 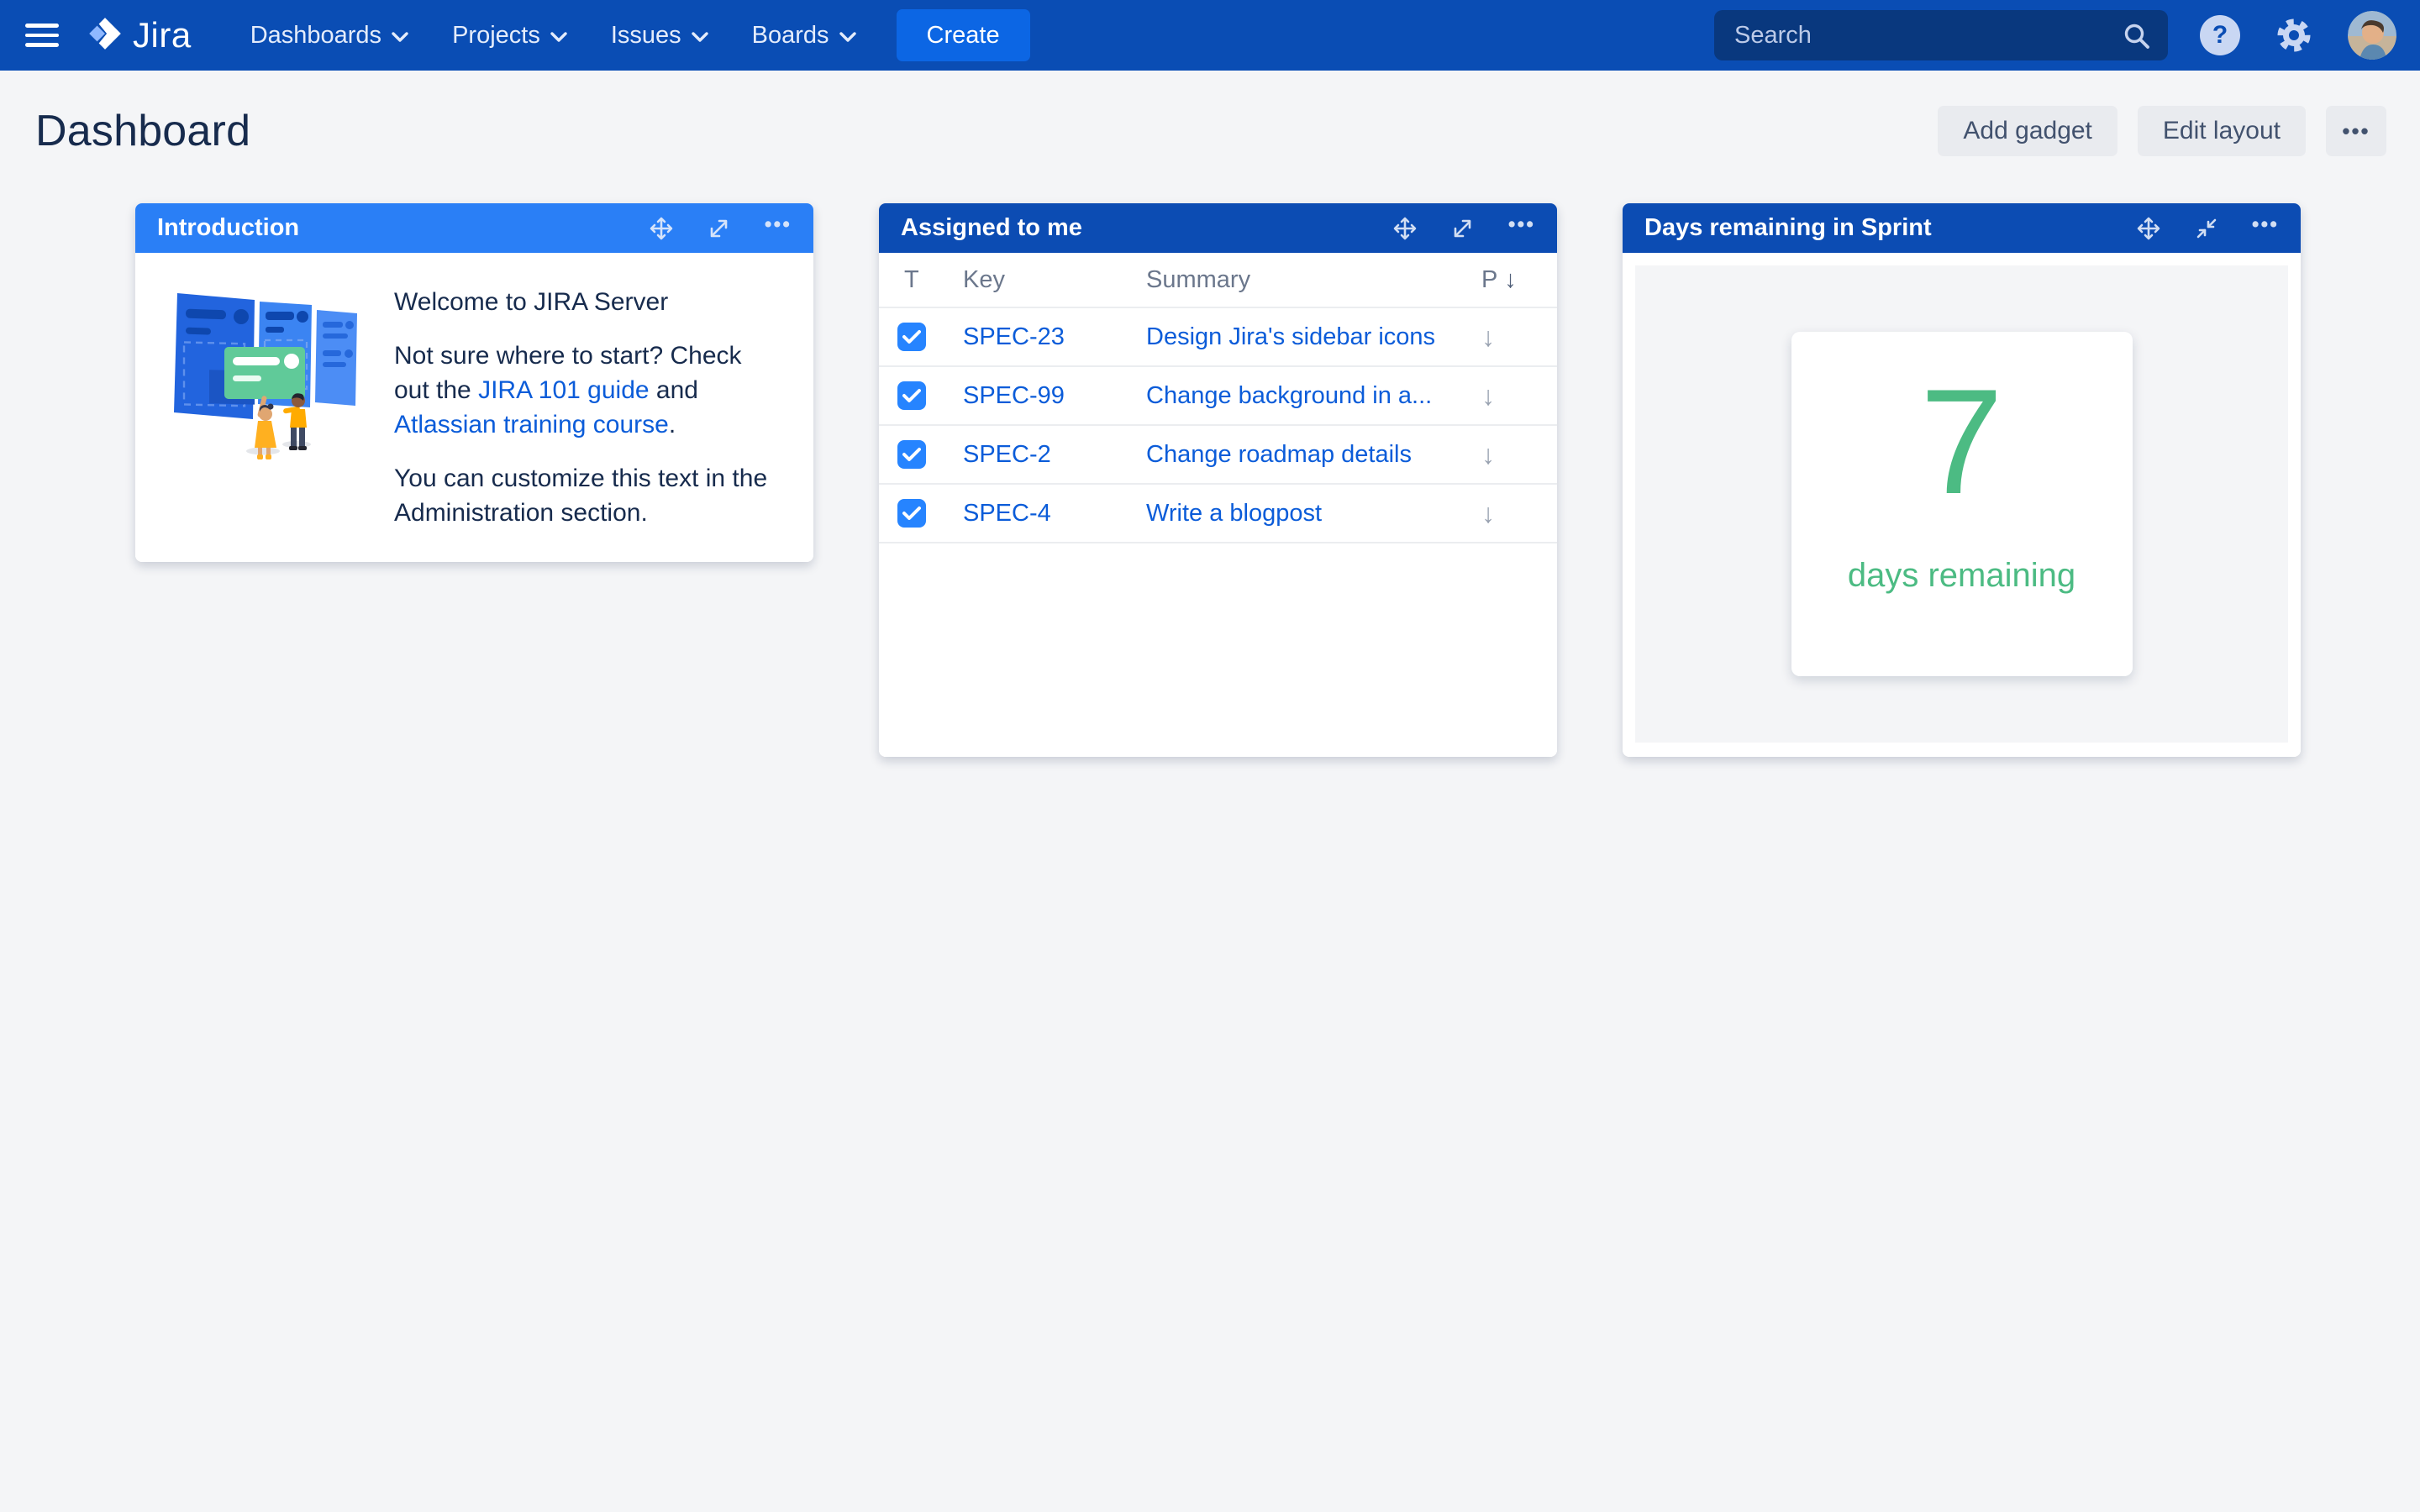 What do you see at coordinates (963, 35) in the screenshot?
I see `create-button: Create` at bounding box center [963, 35].